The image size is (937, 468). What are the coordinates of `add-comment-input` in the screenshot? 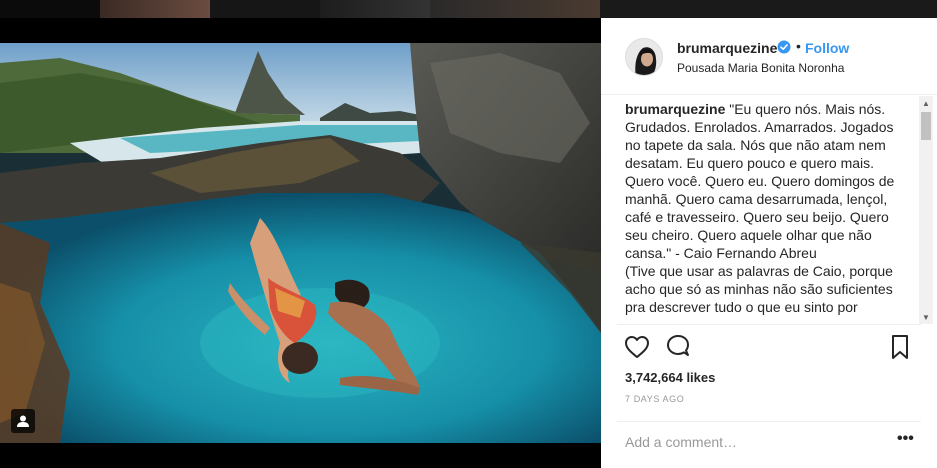 It's located at (750, 442).